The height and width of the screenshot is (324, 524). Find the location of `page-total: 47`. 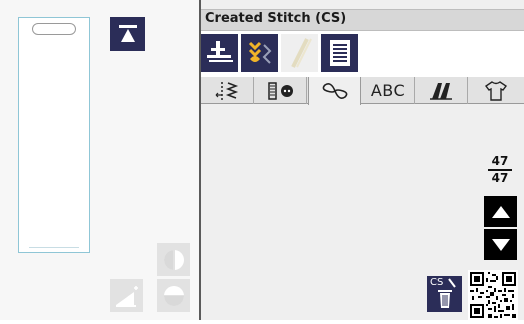

page-total: 47 is located at coordinates (500, 178).